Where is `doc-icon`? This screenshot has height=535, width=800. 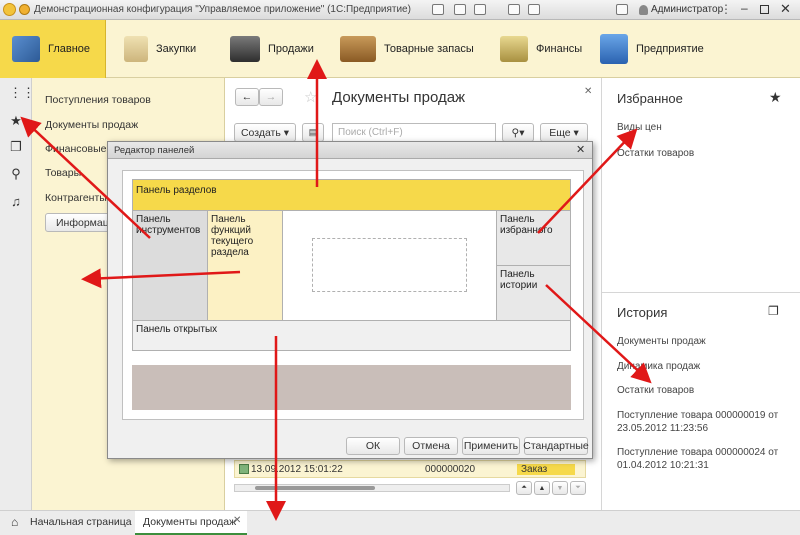
doc-icon is located at coordinates (244, 469).